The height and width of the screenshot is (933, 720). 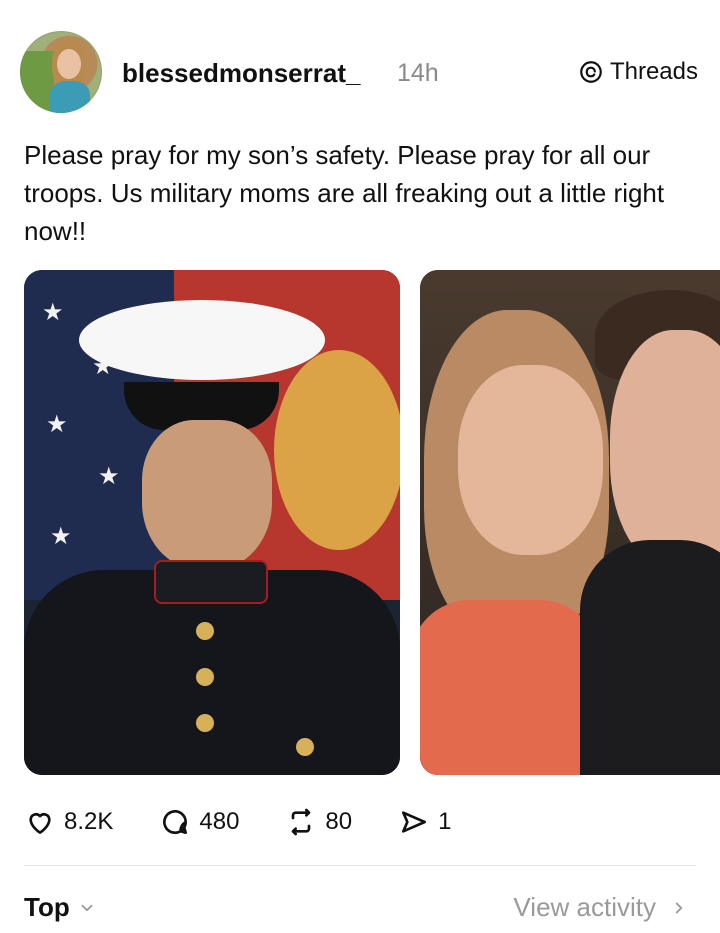 What do you see at coordinates (301, 822) in the screenshot?
I see `repost-icon` at bounding box center [301, 822].